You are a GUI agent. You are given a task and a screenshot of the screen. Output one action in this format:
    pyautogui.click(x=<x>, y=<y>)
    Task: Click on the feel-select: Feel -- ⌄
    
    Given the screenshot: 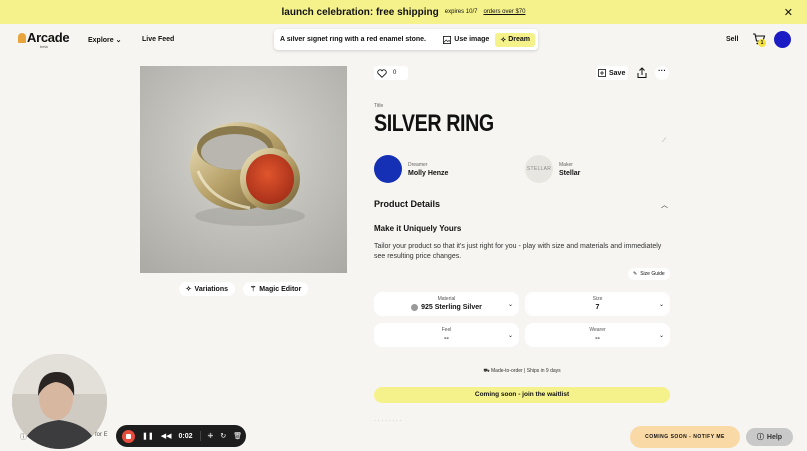 What is the action you would take?
    pyautogui.click(x=446, y=335)
    